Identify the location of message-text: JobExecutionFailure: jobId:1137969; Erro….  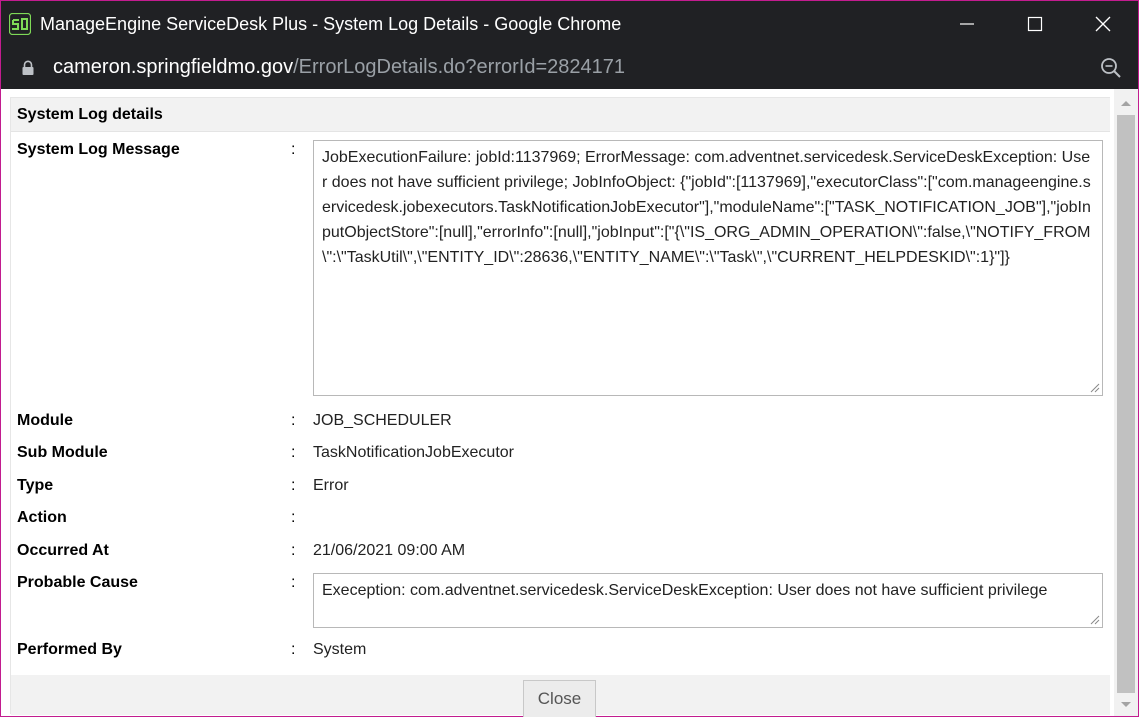
(706, 207).